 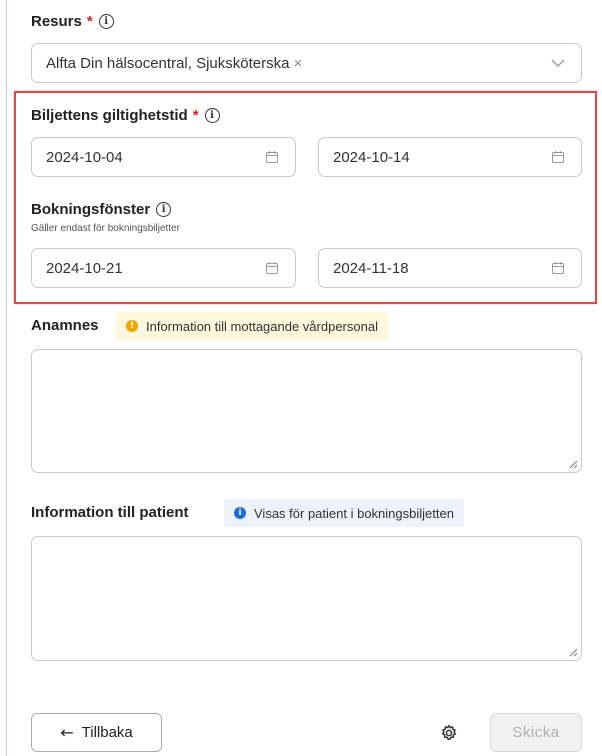 What do you see at coordinates (105, 228) in the screenshot?
I see `booking-window-hint: Gäller endast för bokningsbiljetter` at bounding box center [105, 228].